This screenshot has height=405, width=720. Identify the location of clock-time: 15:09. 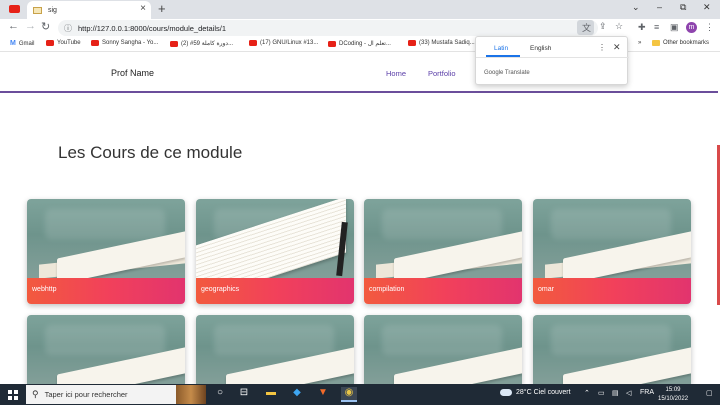
(673, 390).